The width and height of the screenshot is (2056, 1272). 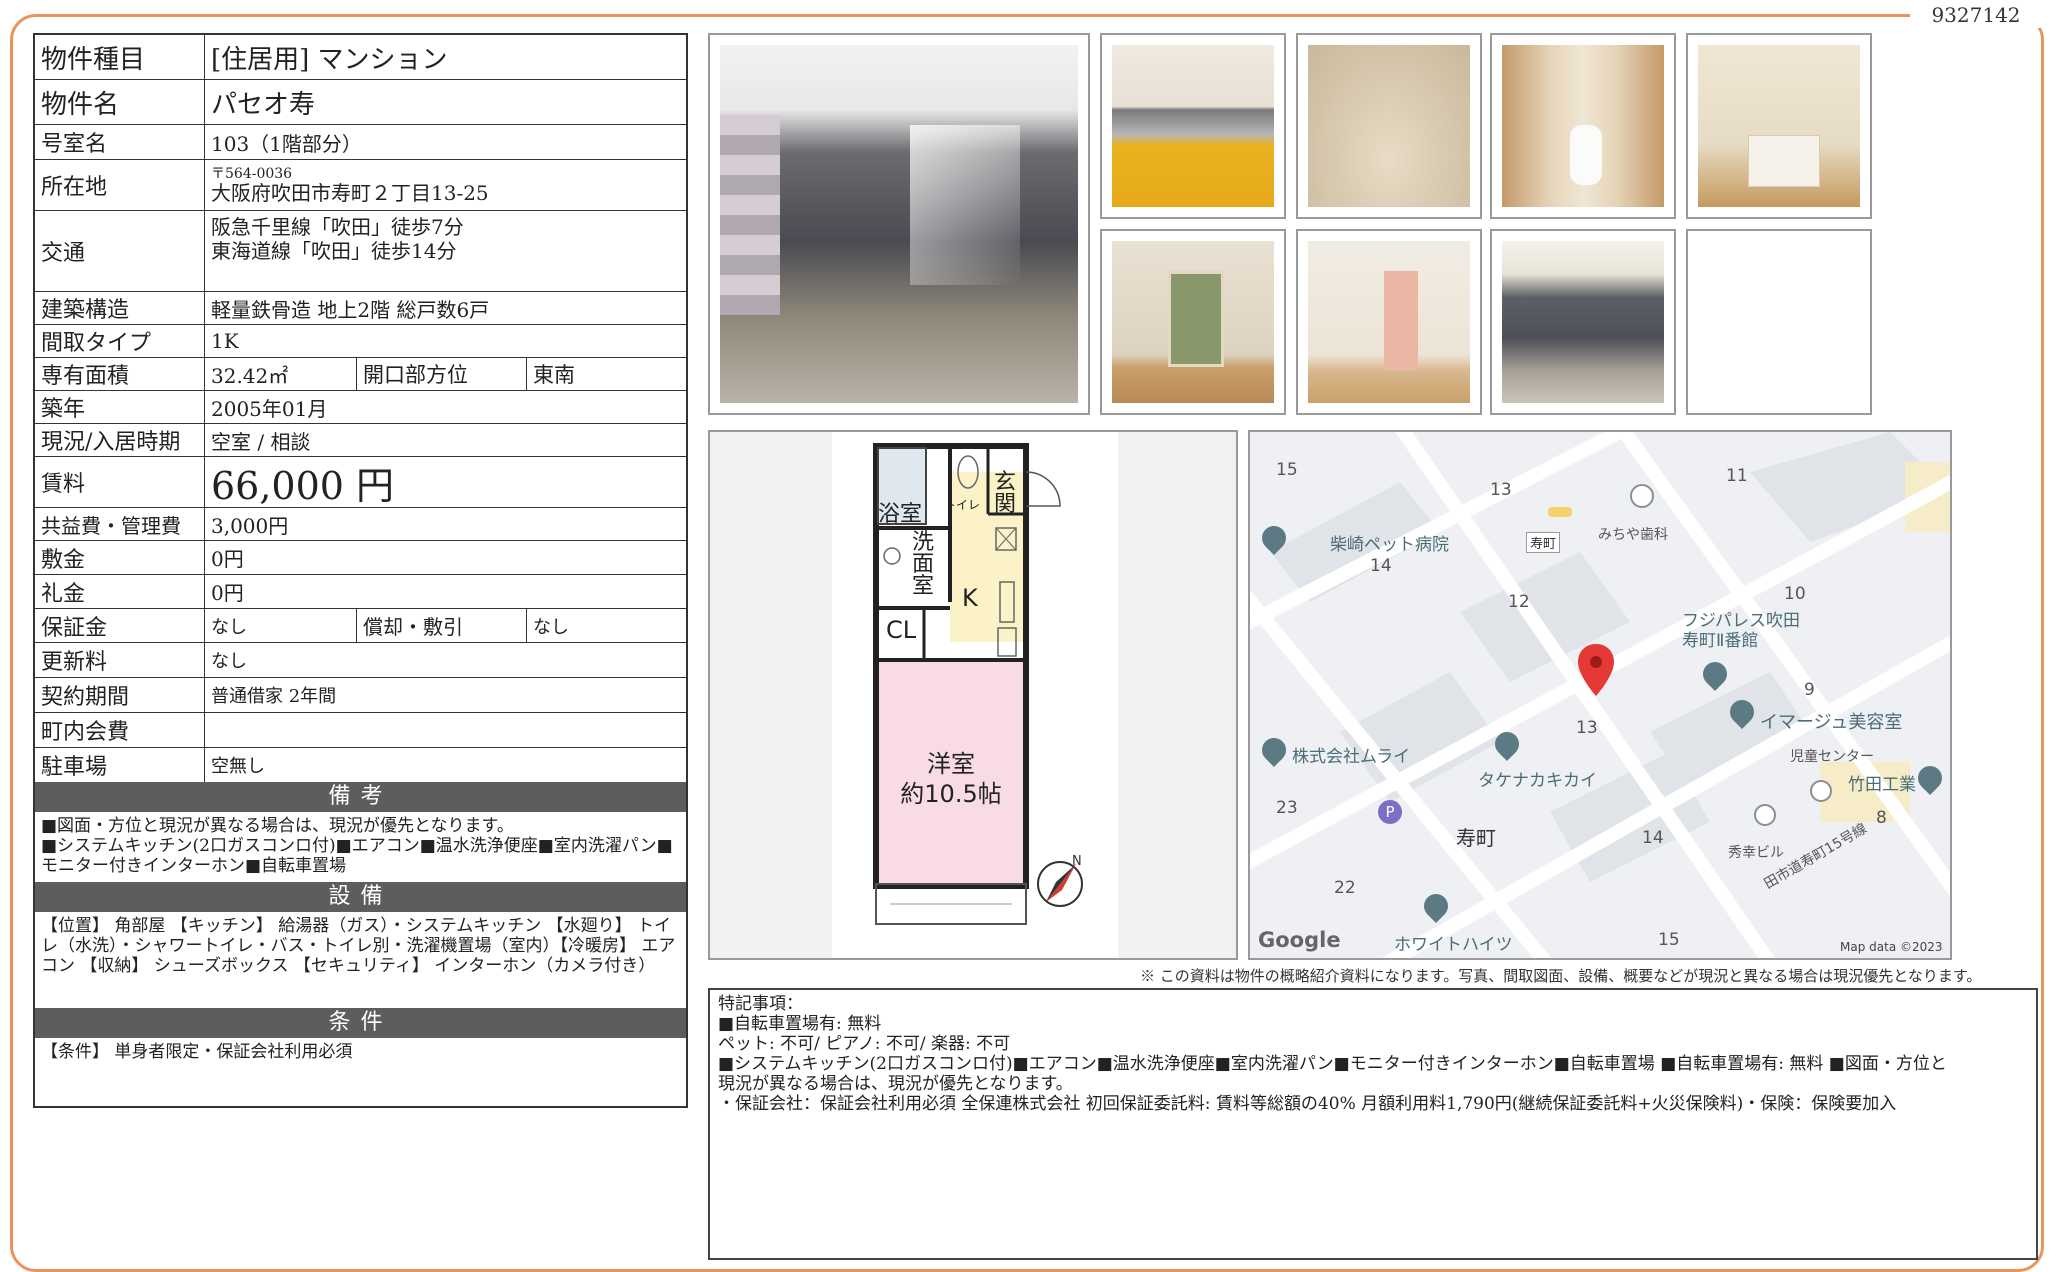 I want to click on built-label: 築年, so click(x=120, y=407).